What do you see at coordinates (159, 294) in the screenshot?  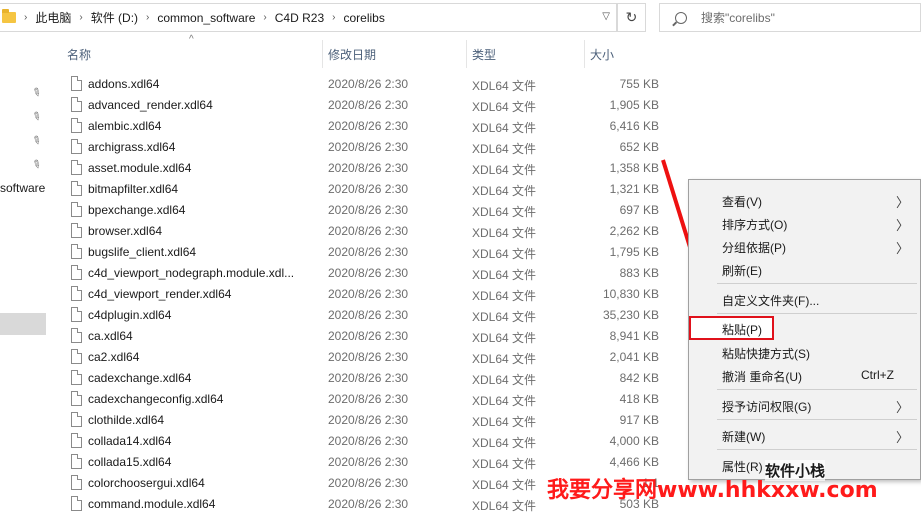 I see `file-name: c4d_viewport_render.xdl64` at bounding box center [159, 294].